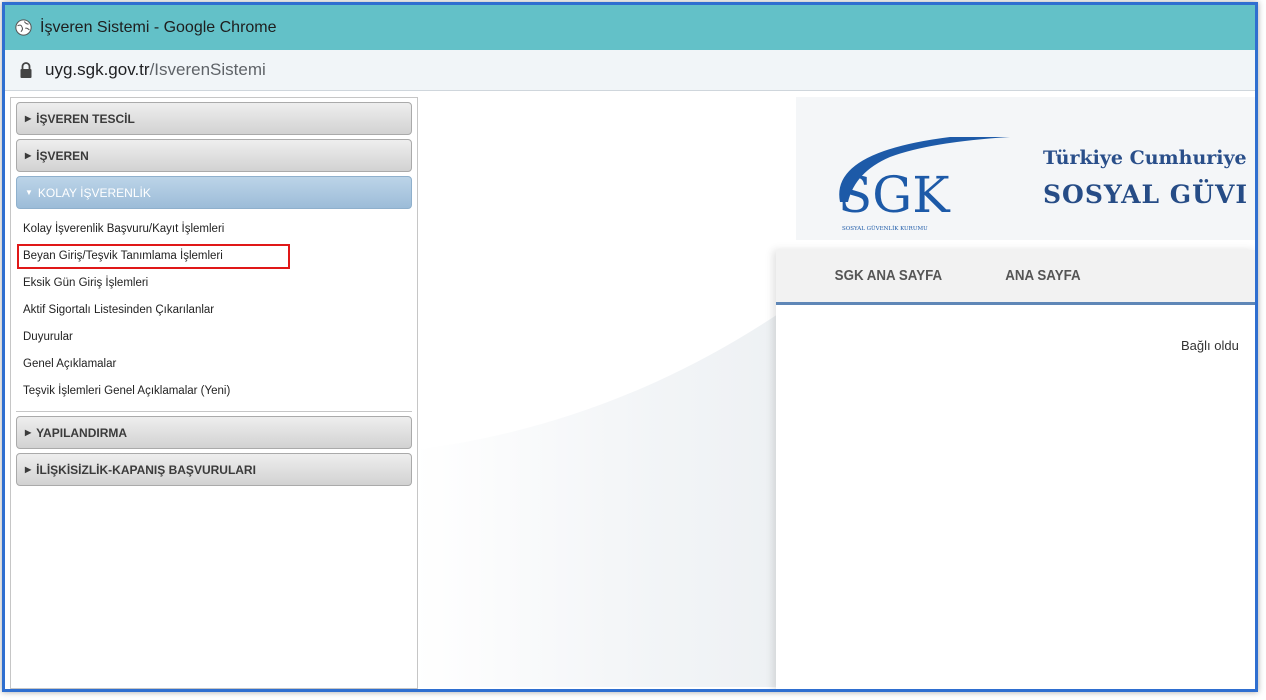 The width and height of the screenshot is (1266, 700). What do you see at coordinates (214, 155) in the screenshot?
I see `accordion-isveren: ▶ İŞVEREN` at bounding box center [214, 155].